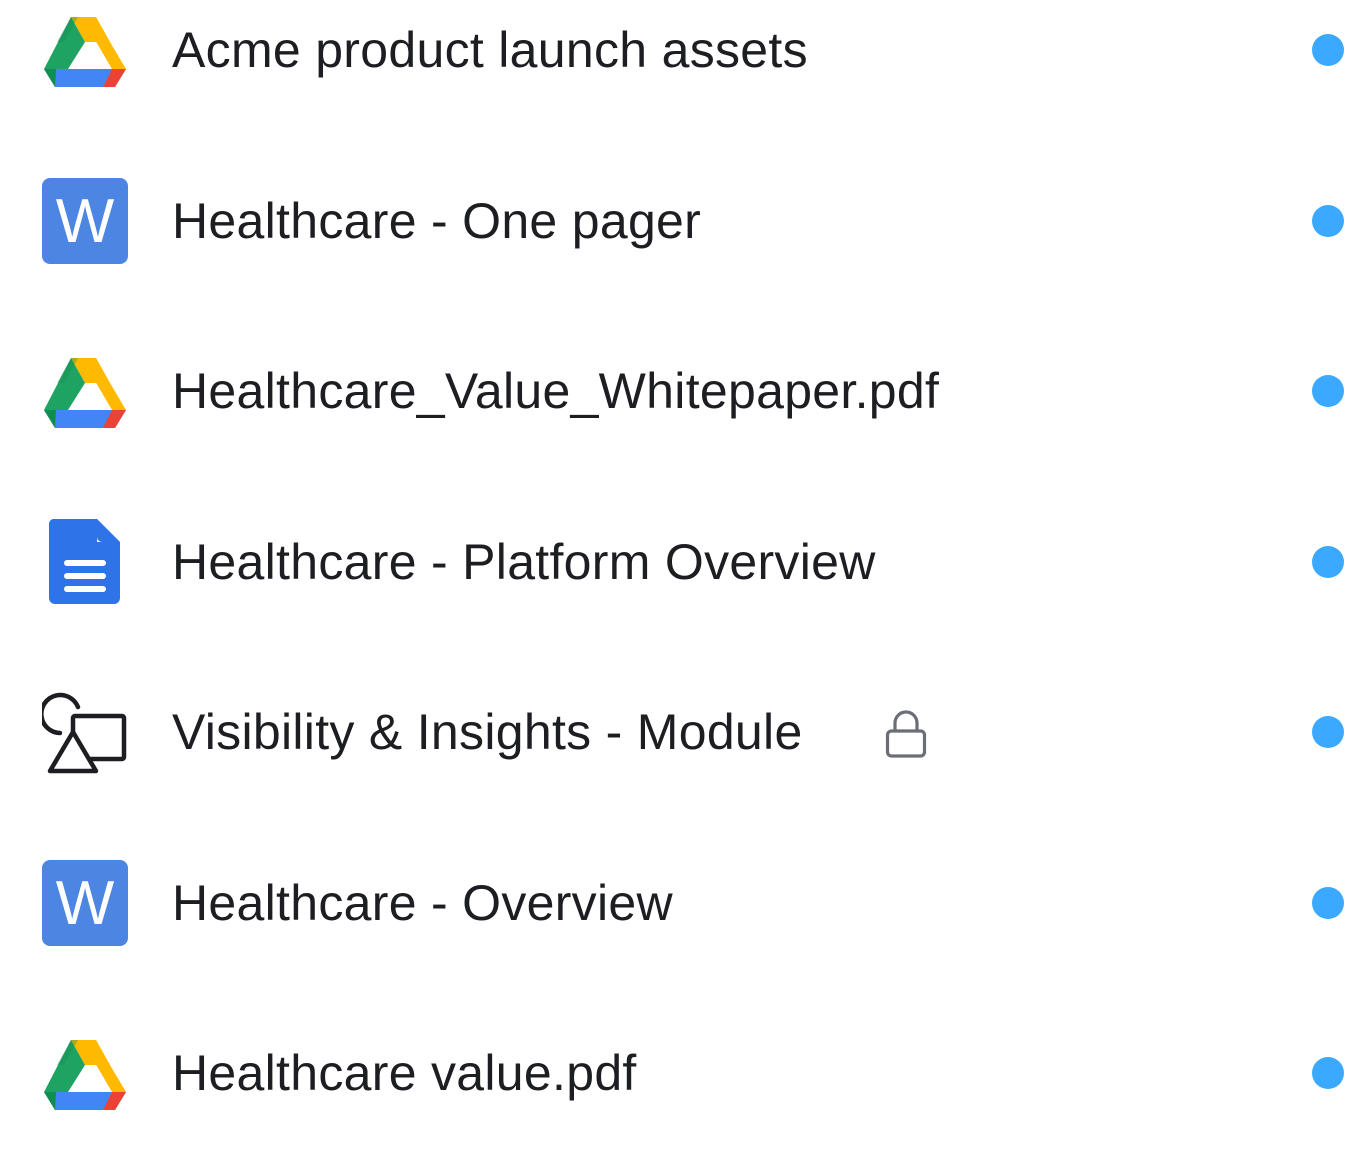 This screenshot has height=1158, width=1367. I want to click on file-row: Healthcare value.pdf, so click(683, 1073).